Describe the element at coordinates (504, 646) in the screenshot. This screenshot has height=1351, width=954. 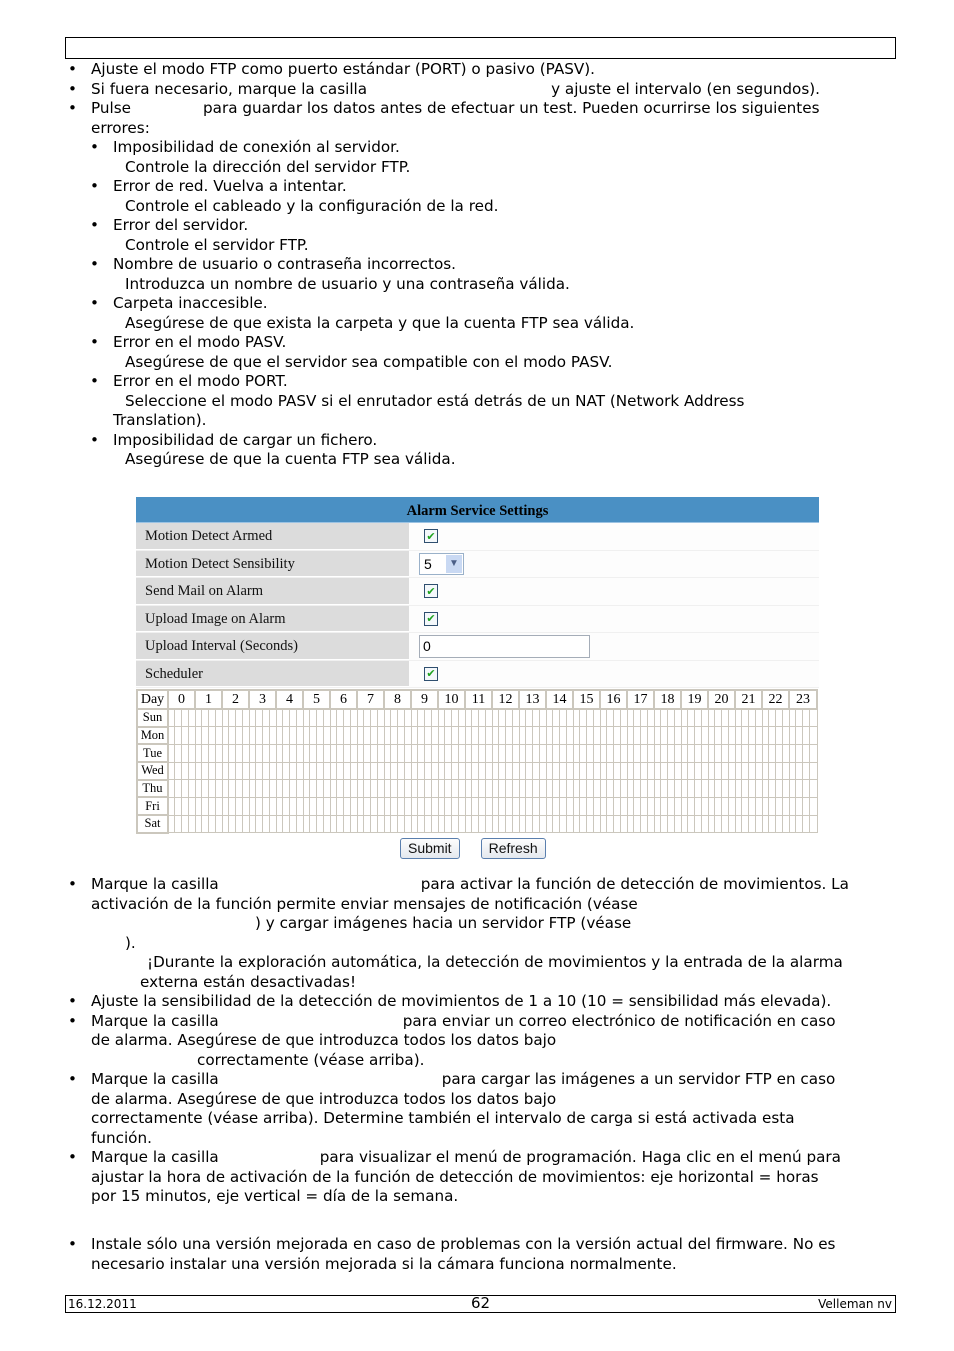
I see `upload-interval-input: 0` at that location.